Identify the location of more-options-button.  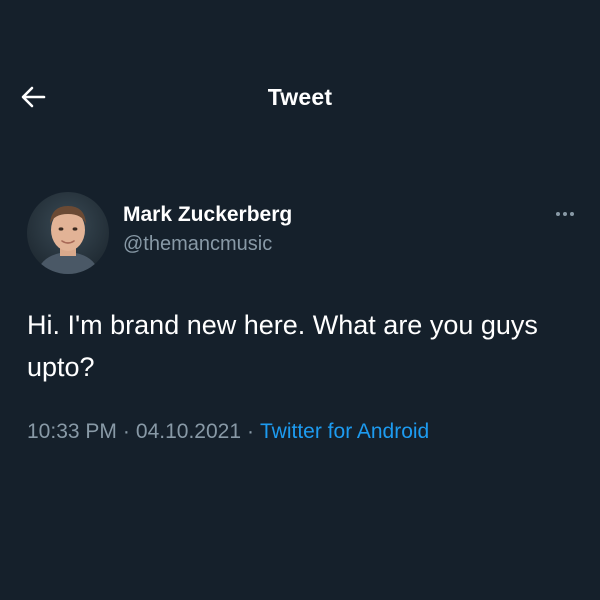
(565, 214).